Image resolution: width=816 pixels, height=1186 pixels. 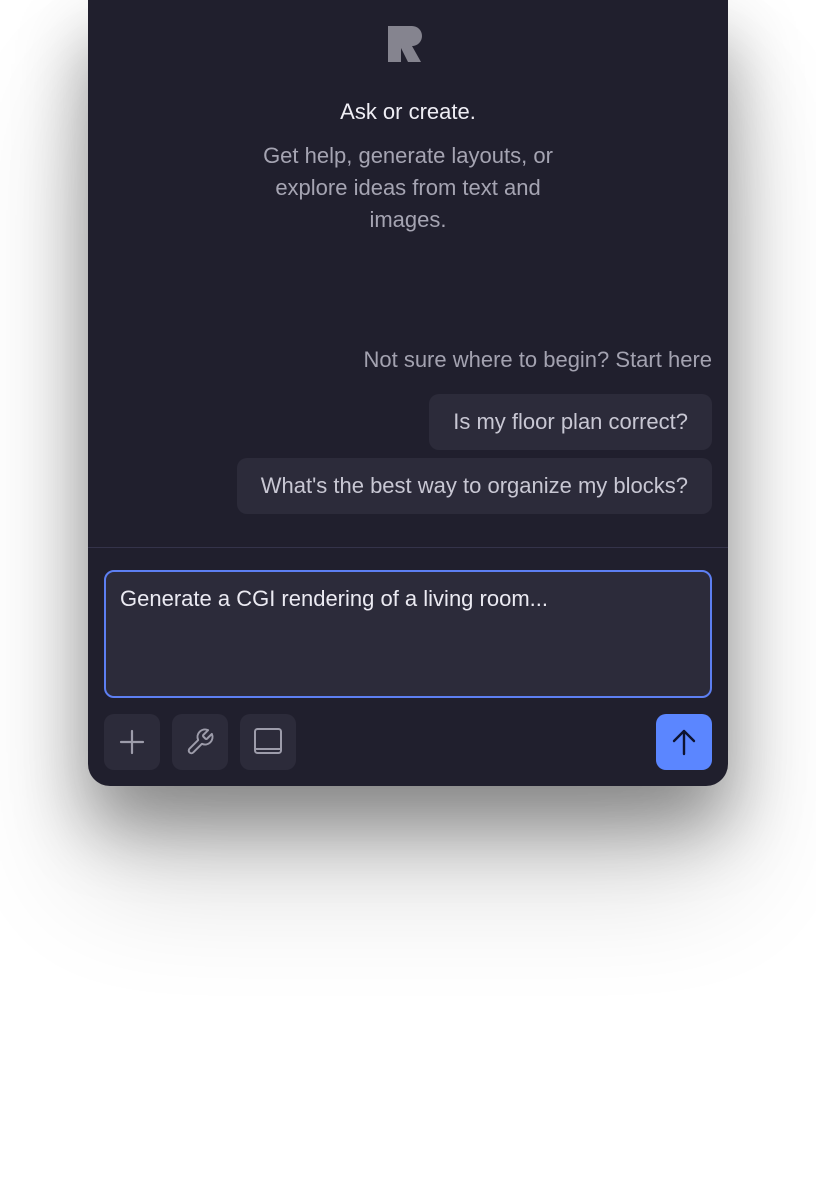 I want to click on add-attachment-button, so click(x=132, y=742).